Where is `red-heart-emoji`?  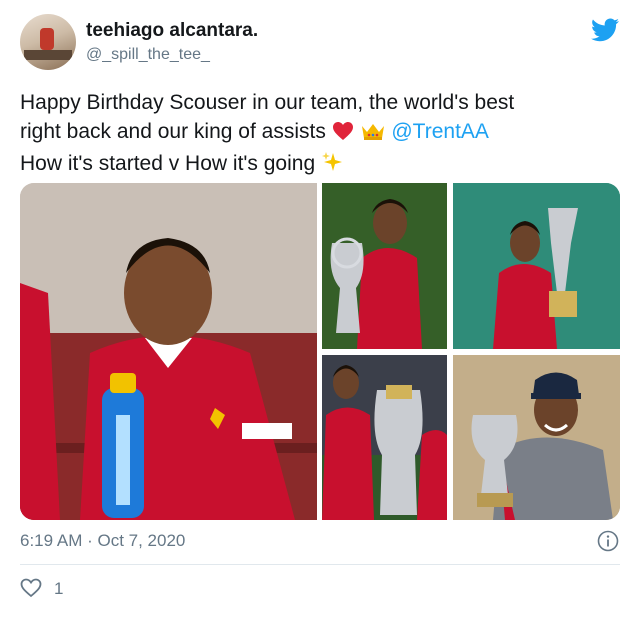
red-heart-emoji is located at coordinates (343, 134).